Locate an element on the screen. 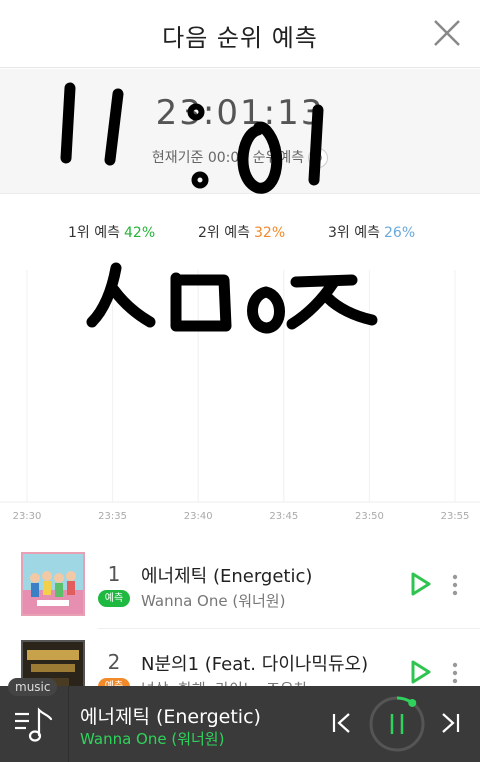 The height and width of the screenshot is (762, 480). playlist-icon is located at coordinates (34, 724).